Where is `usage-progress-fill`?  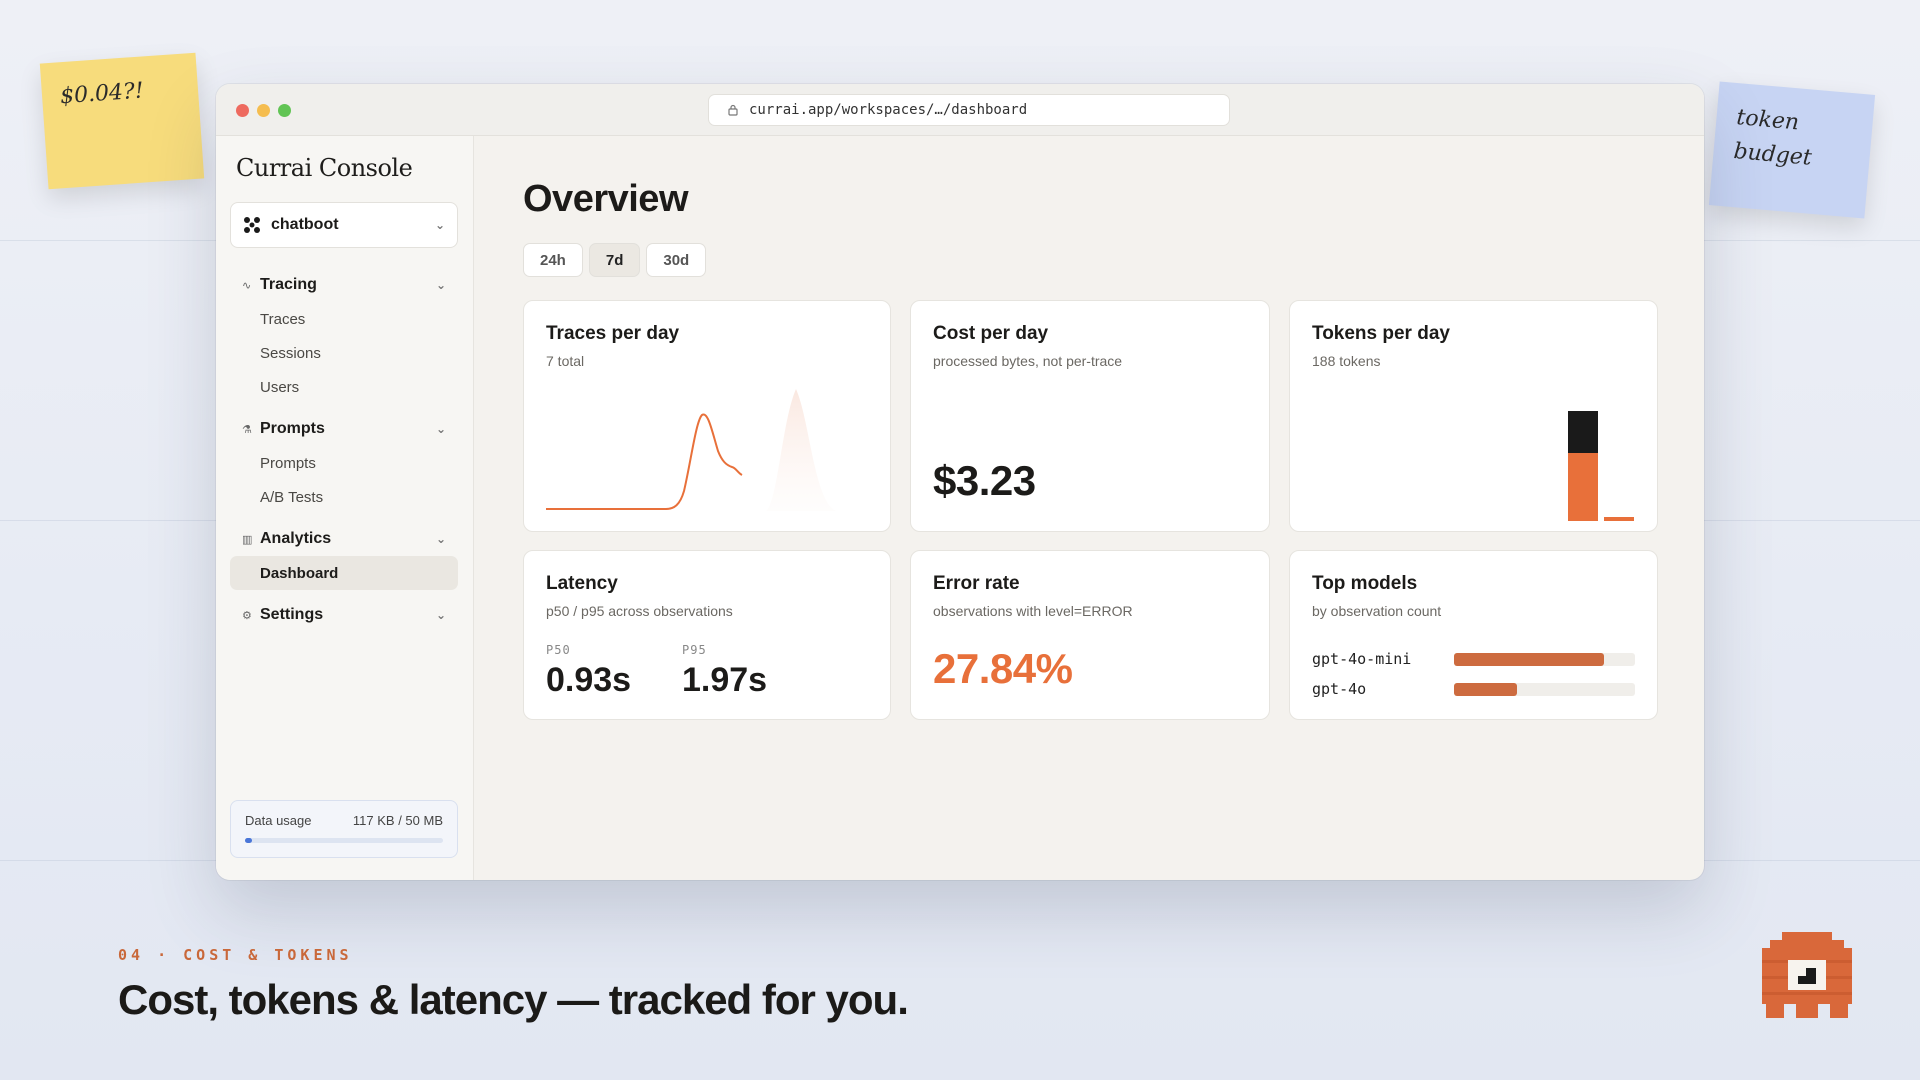 usage-progress-fill is located at coordinates (248, 840).